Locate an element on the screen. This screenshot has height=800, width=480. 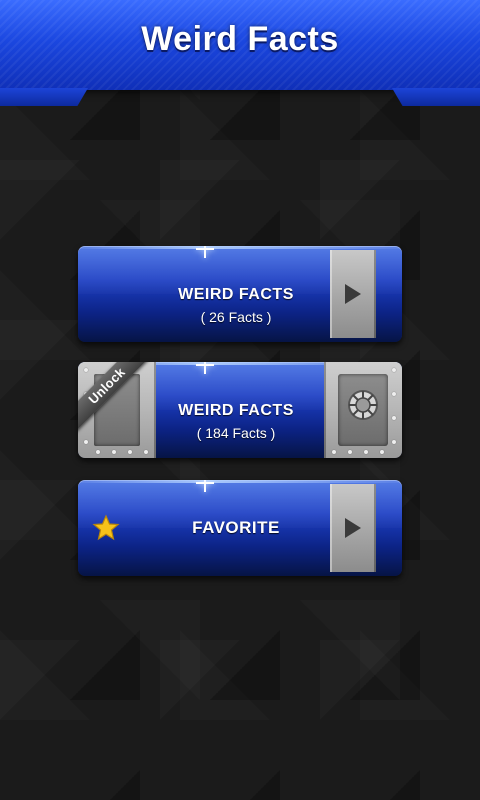
star-icon is located at coordinates (106, 527).